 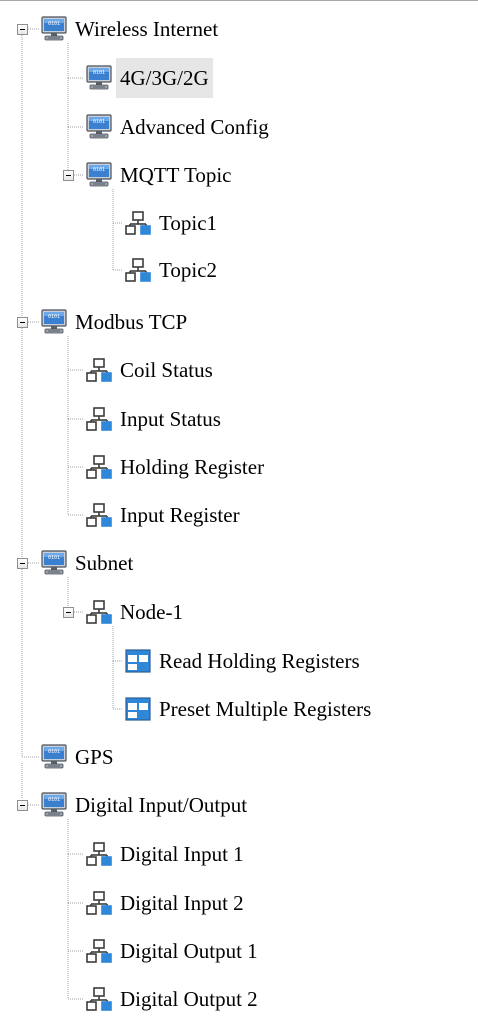 I want to click on tree-item-modbus-tcp: Modbus TCP, so click(x=115, y=322).